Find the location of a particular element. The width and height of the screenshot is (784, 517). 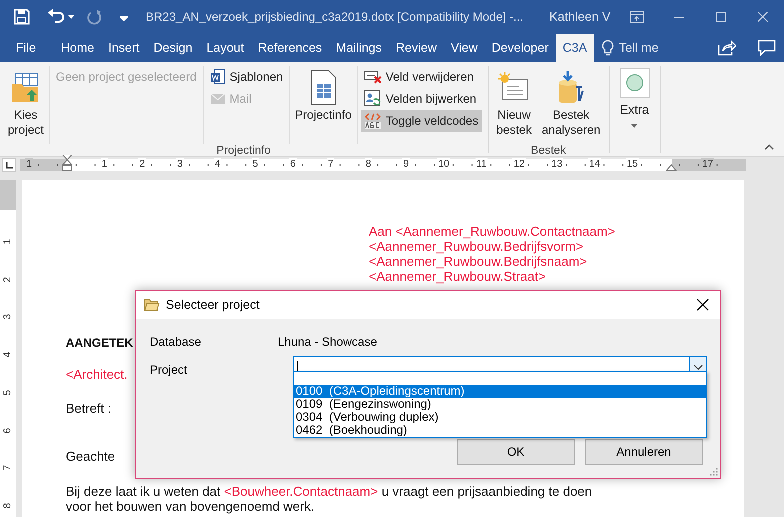

user-name: Kathleen V is located at coordinates (580, 17).